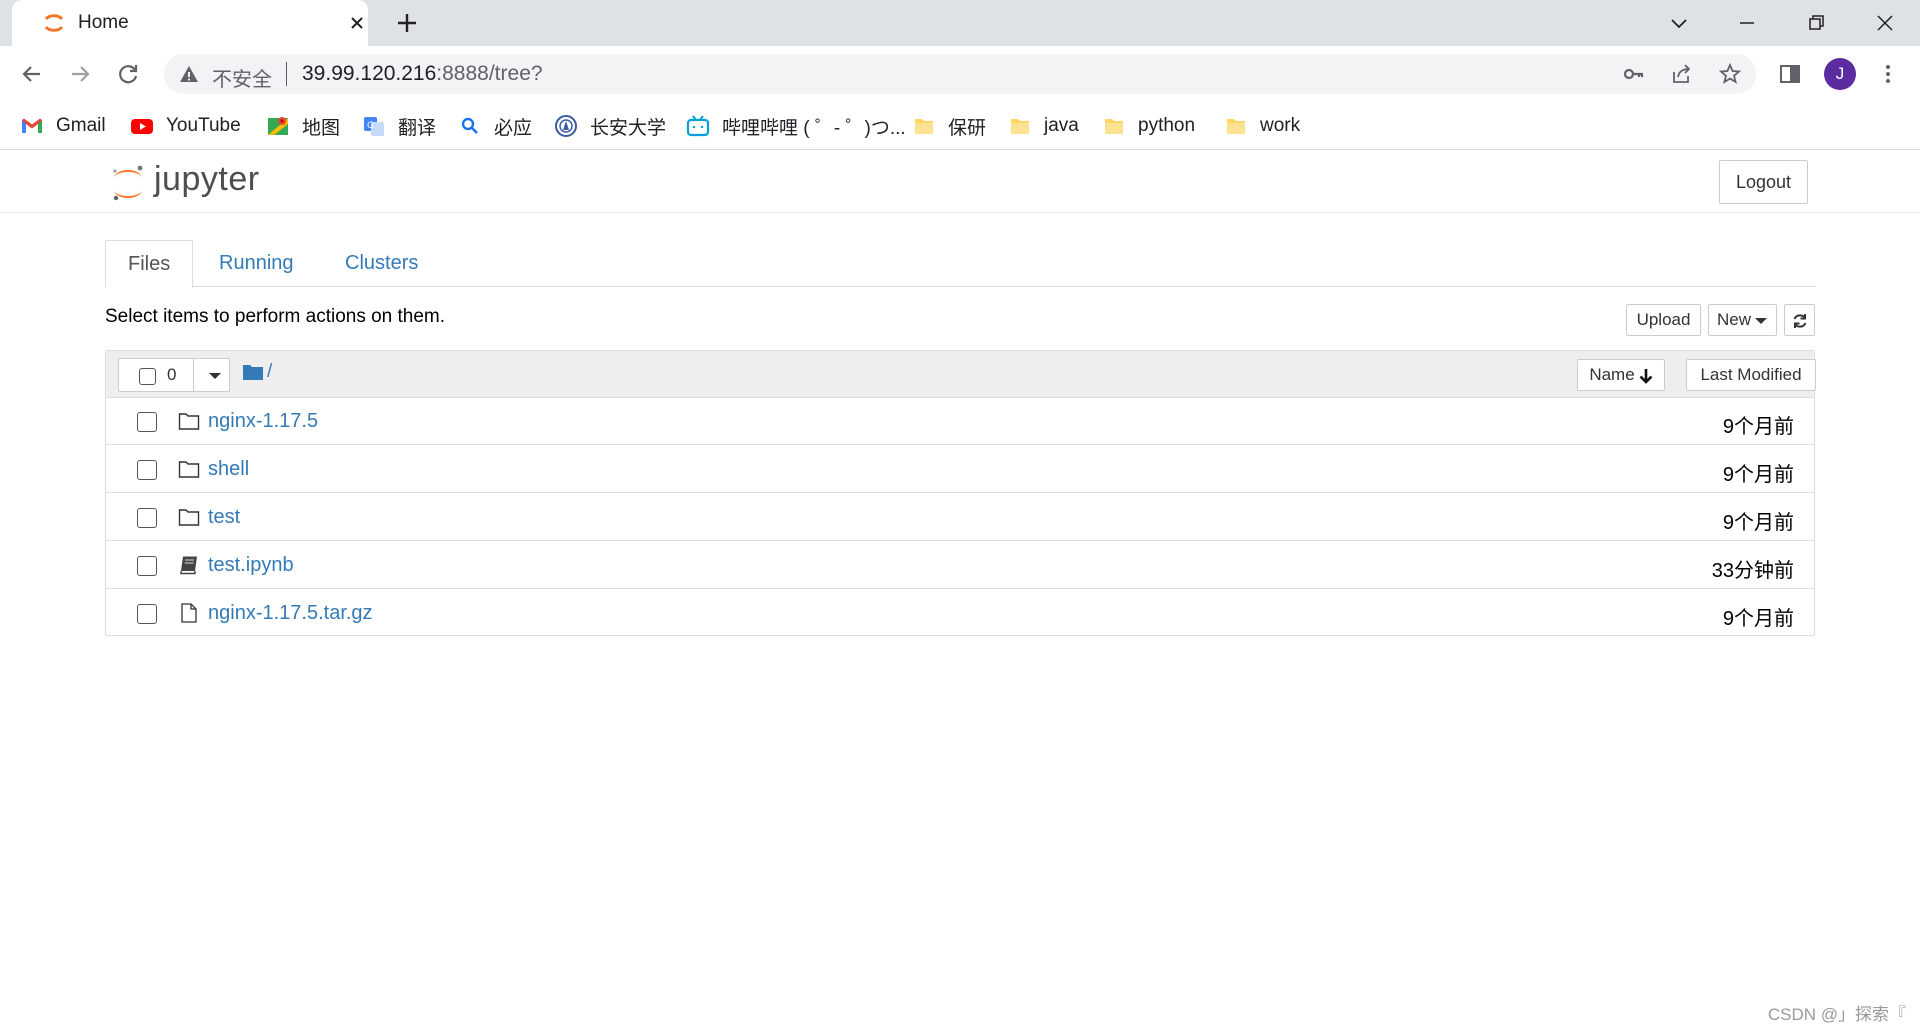 This screenshot has height=1030, width=1920. Describe the element at coordinates (224, 517) in the screenshot. I see `file-name-link: test` at that location.